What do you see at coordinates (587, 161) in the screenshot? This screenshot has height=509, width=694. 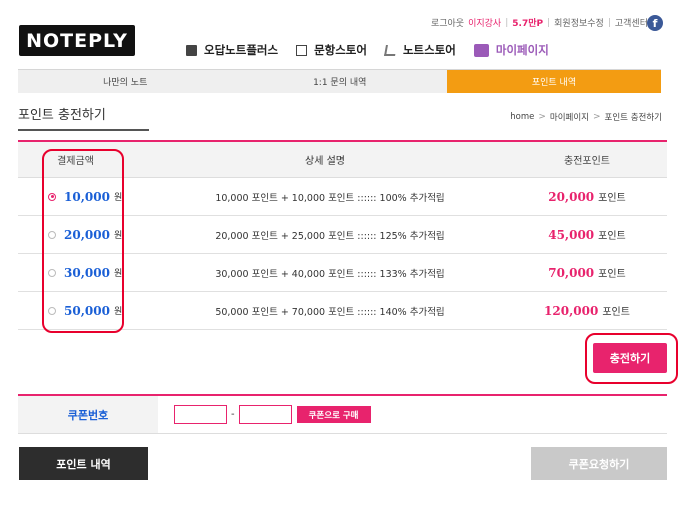 I see `col-points: 충전포인트` at bounding box center [587, 161].